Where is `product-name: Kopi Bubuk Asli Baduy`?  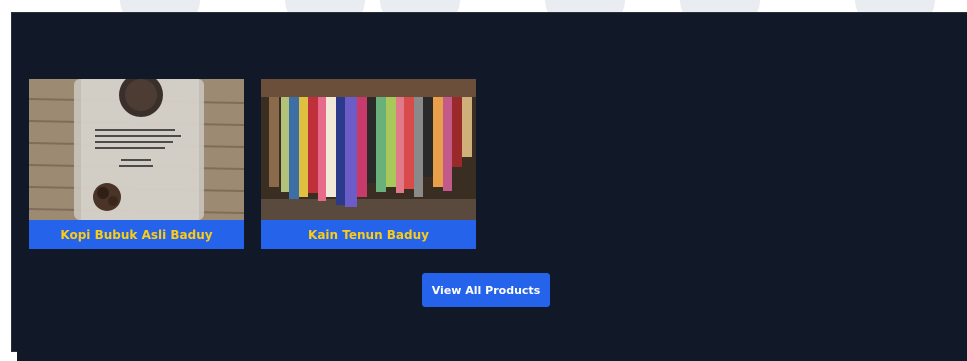 product-name: Kopi Bubuk Asli Baduy is located at coordinates (136, 234).